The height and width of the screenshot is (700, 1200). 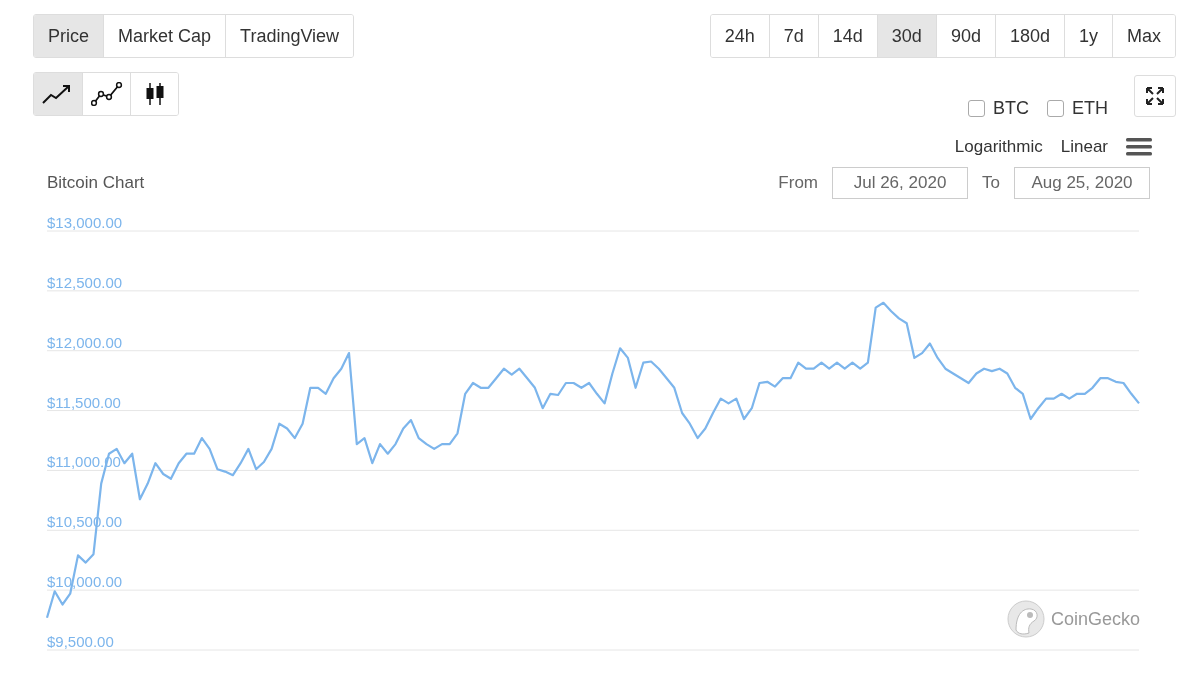 I want to click on y-axis-label: $9,500.00, so click(x=80, y=641).